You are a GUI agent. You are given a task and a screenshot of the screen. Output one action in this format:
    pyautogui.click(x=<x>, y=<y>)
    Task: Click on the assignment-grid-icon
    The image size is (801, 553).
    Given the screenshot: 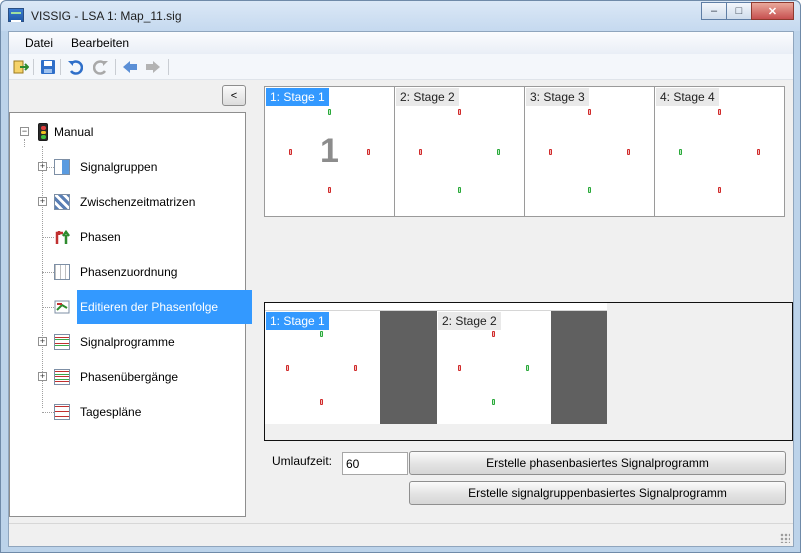 What is the action you would take?
    pyautogui.click(x=62, y=272)
    